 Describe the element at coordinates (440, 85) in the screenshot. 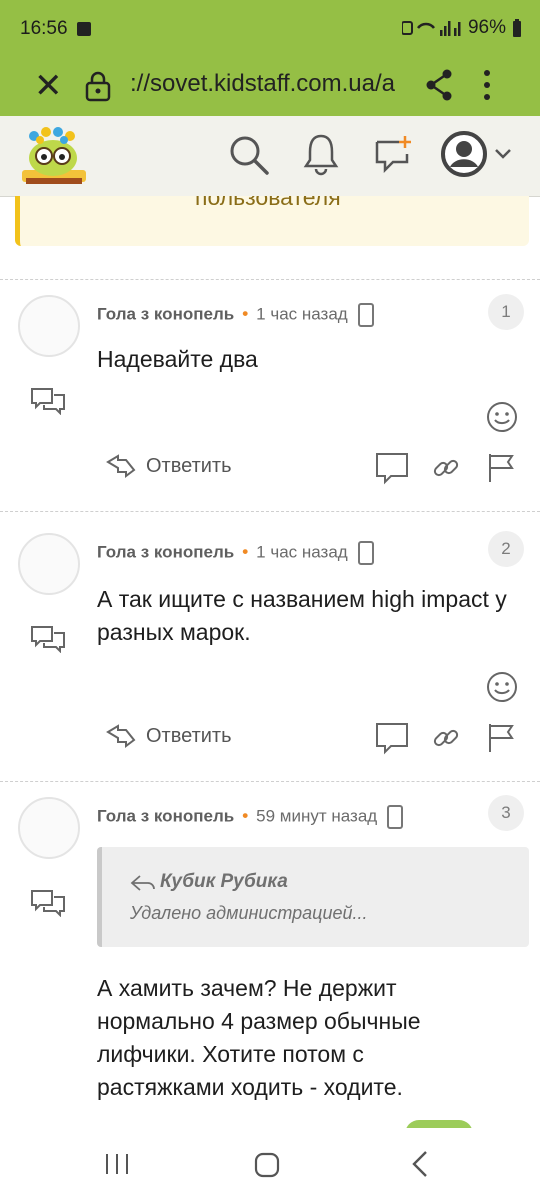

I see `share-icon` at that location.